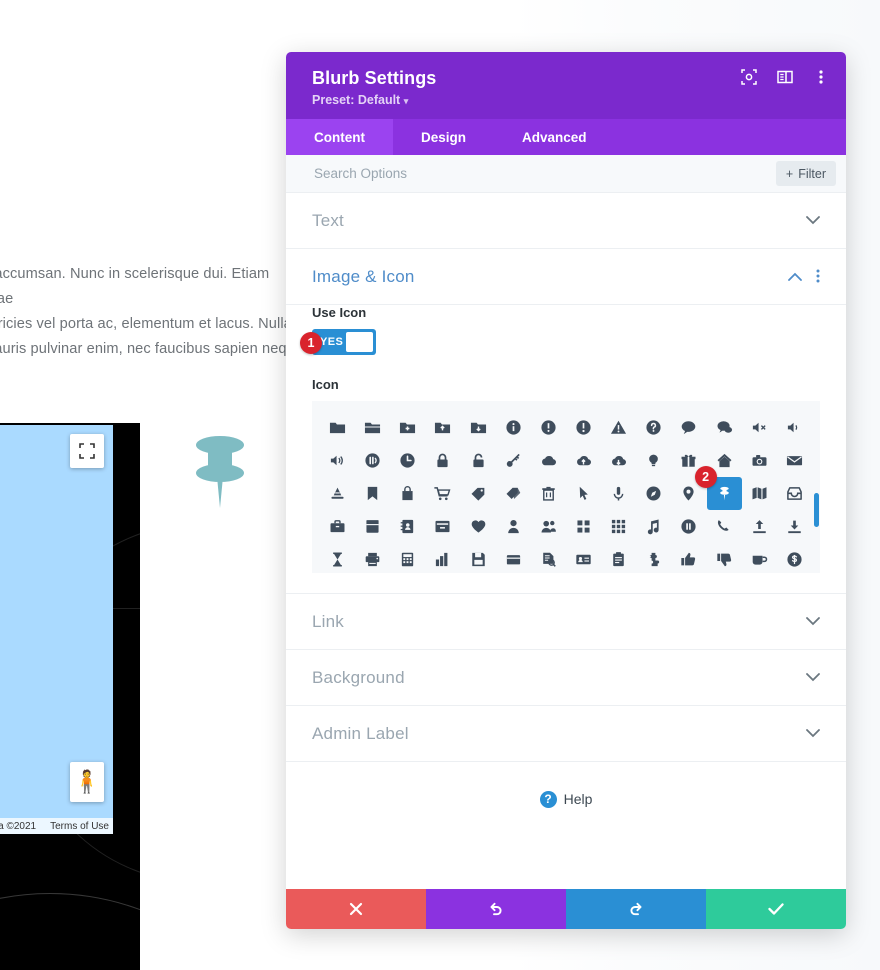  What do you see at coordinates (478, 558) in the screenshot?
I see `icon-floppy-disk` at bounding box center [478, 558].